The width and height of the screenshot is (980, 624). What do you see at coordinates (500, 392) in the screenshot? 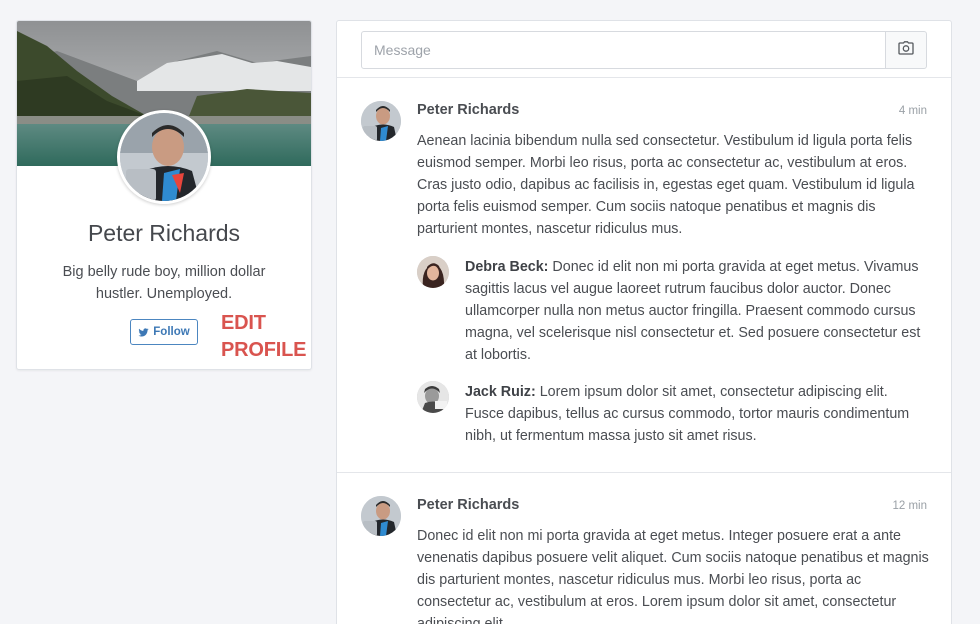
I see `reply-author-name: Jack Ruiz:` at bounding box center [500, 392].